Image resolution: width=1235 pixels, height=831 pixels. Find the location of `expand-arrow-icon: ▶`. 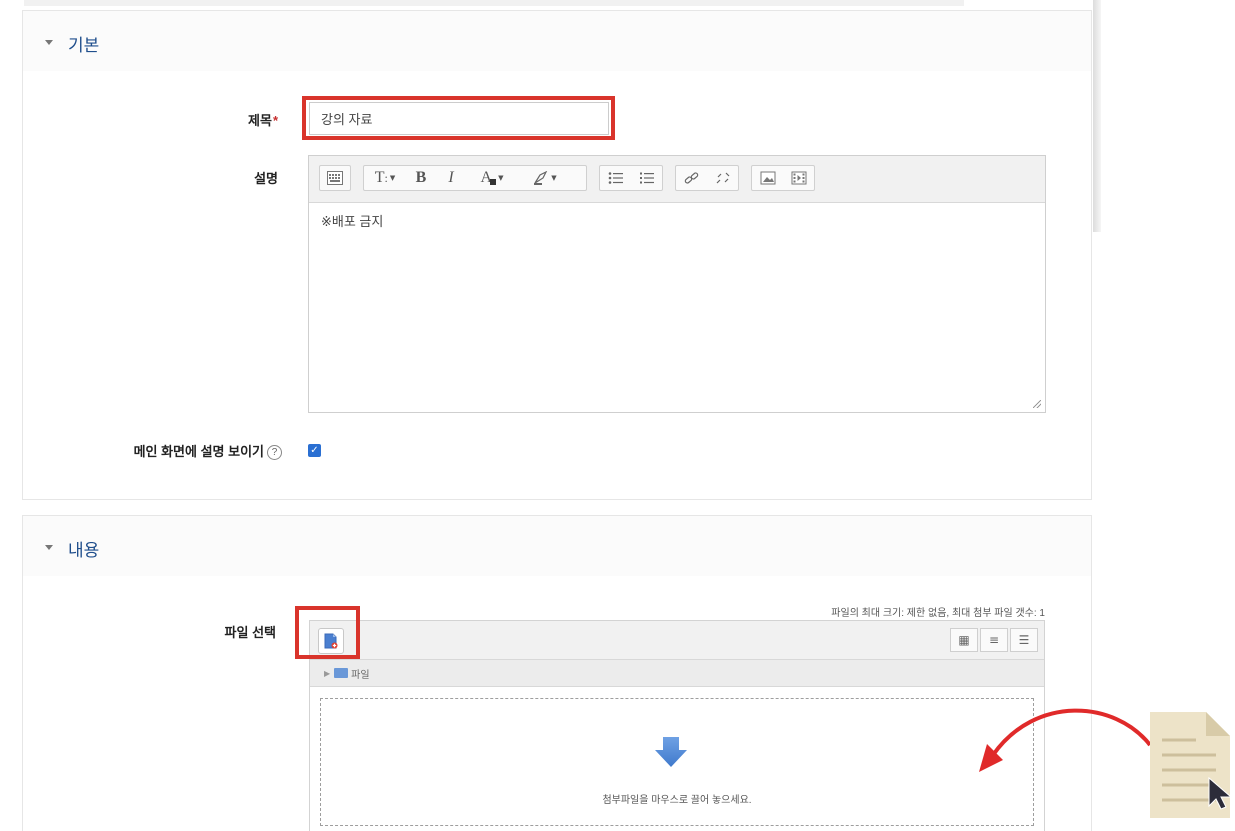

expand-arrow-icon: ▶ is located at coordinates (327, 673).